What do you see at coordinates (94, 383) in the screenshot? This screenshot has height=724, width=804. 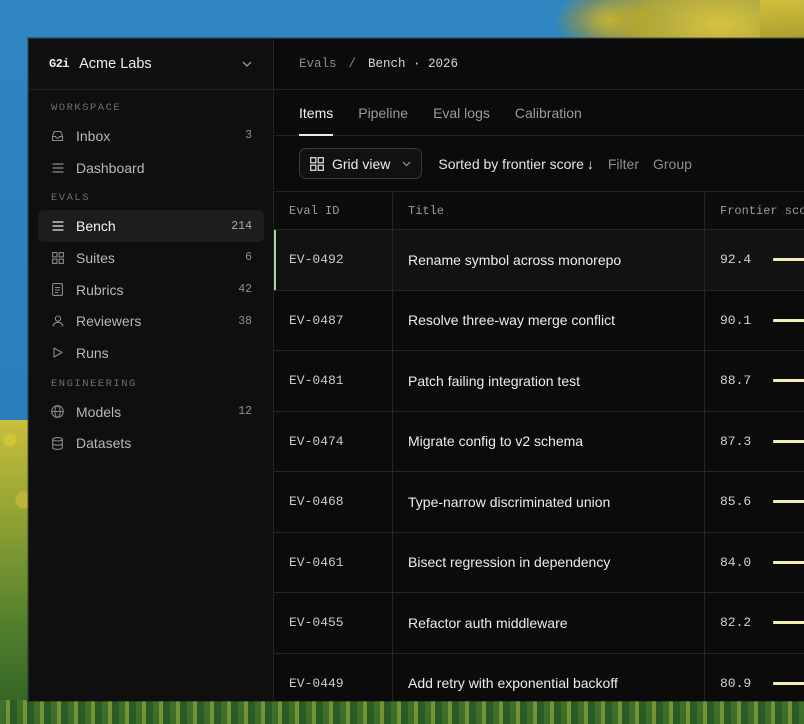 I see `section-title-engineering: ENGINEERING` at bounding box center [94, 383].